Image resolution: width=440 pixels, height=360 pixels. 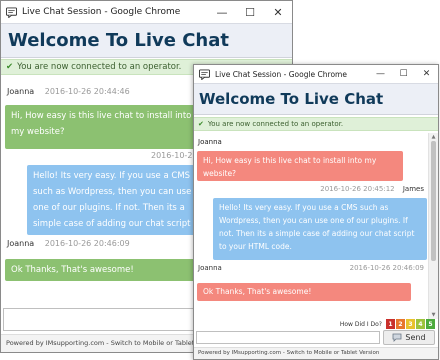 What do you see at coordinates (430, 324) in the screenshot?
I see `rating-5-button: 5` at bounding box center [430, 324].